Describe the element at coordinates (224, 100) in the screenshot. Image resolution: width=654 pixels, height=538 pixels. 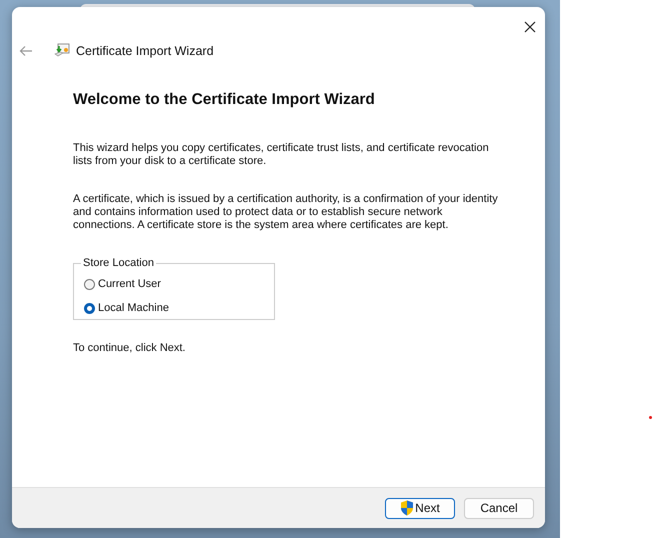
I see `wizard-heading: Welcome to the Certificate Import Wizard` at that location.